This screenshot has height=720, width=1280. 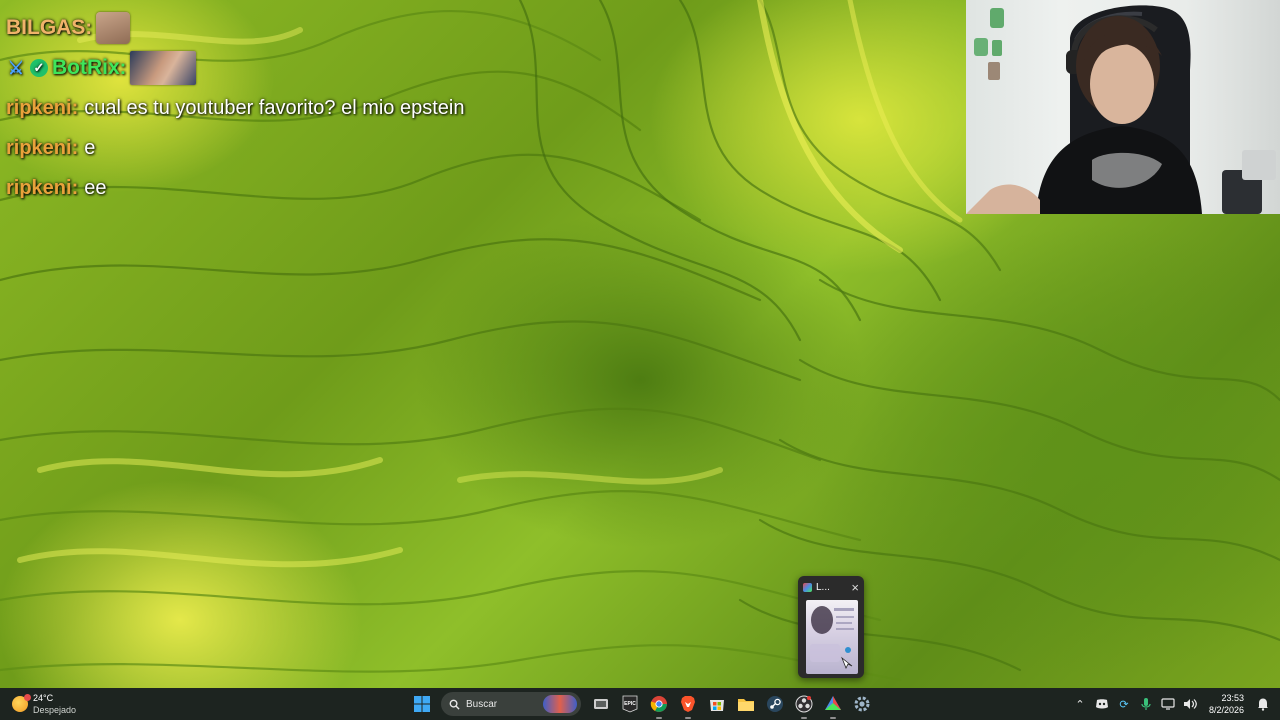 I want to click on settings-icon, so click(x=862, y=704).